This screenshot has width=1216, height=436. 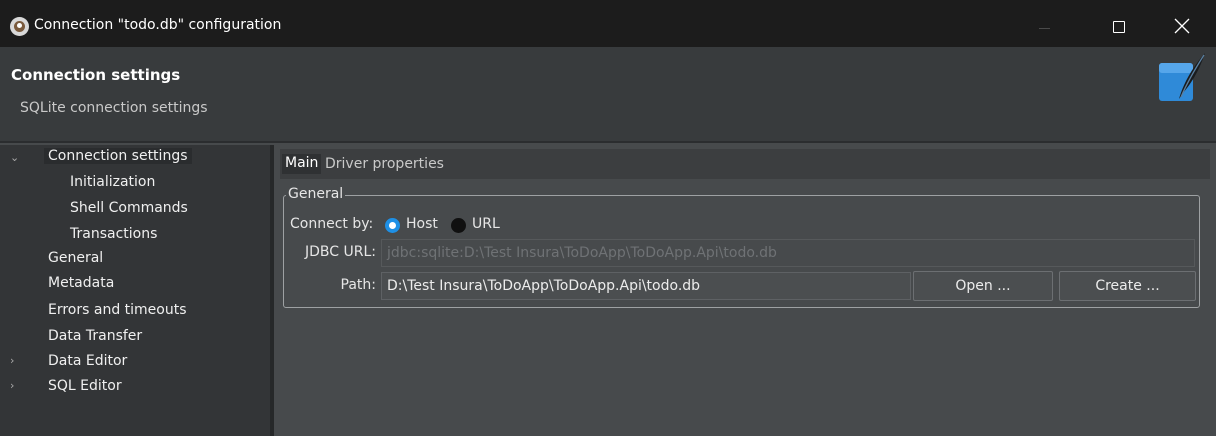 I want to click on page-subtitle: SQLite connection settings, so click(x=114, y=108).